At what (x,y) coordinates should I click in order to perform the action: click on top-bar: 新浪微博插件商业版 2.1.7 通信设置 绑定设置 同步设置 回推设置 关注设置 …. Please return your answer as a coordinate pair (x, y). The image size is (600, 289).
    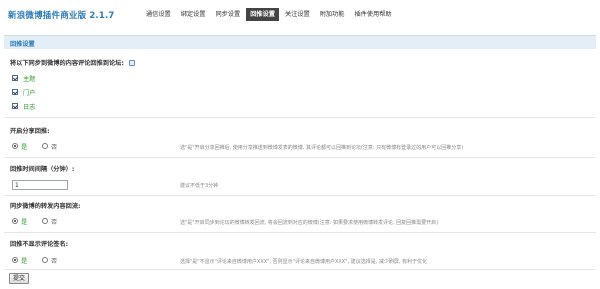
    Looking at the image, I should click on (300, 15).